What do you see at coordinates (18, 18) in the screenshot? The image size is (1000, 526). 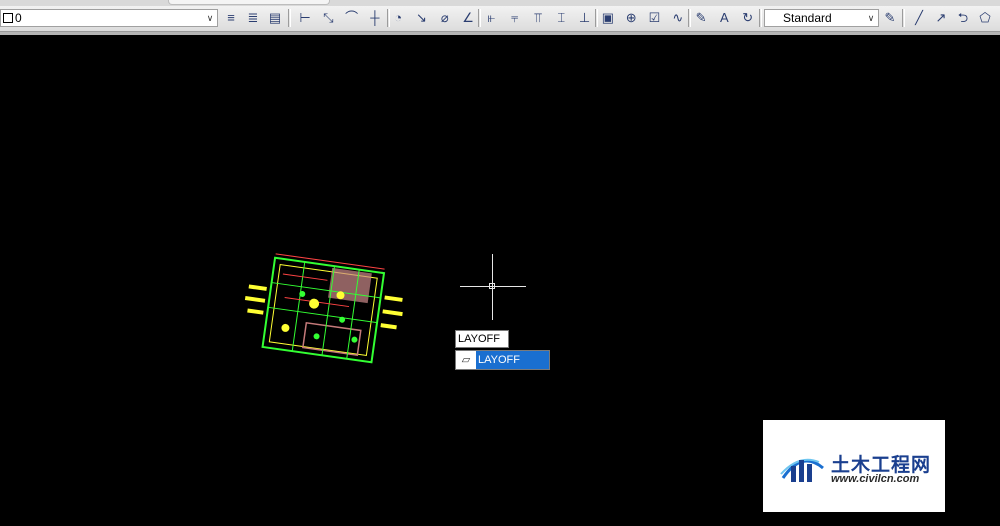 I see `layer-dropdown-value: 0` at bounding box center [18, 18].